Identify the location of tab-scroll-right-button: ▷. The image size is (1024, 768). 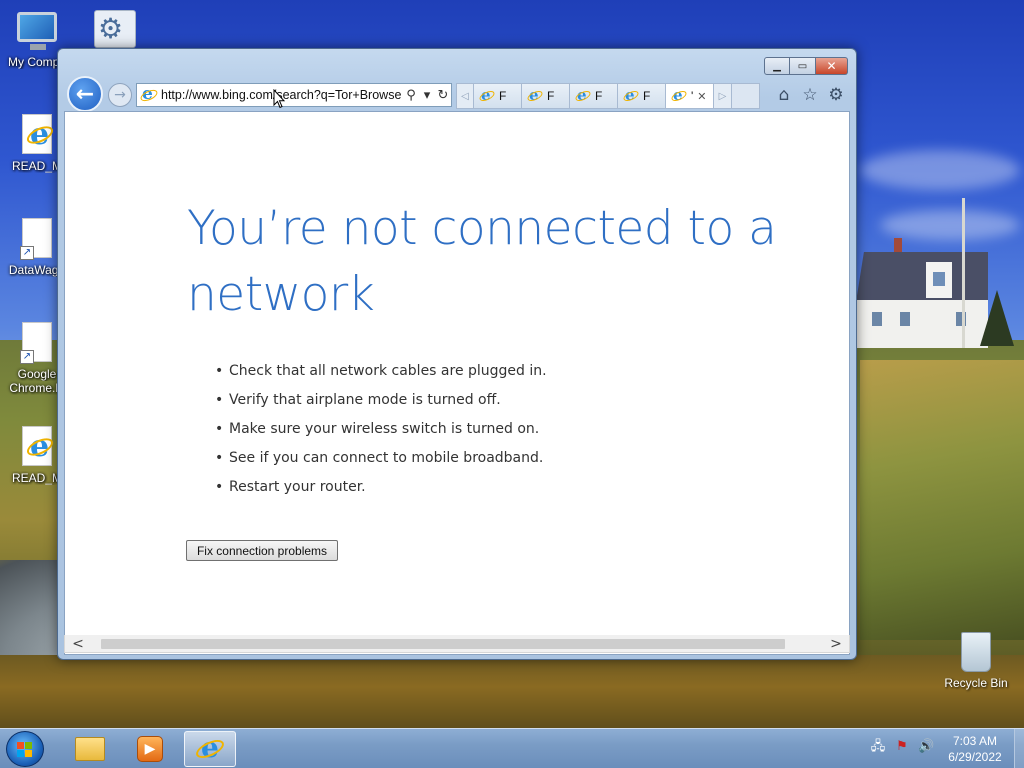
(723, 96).